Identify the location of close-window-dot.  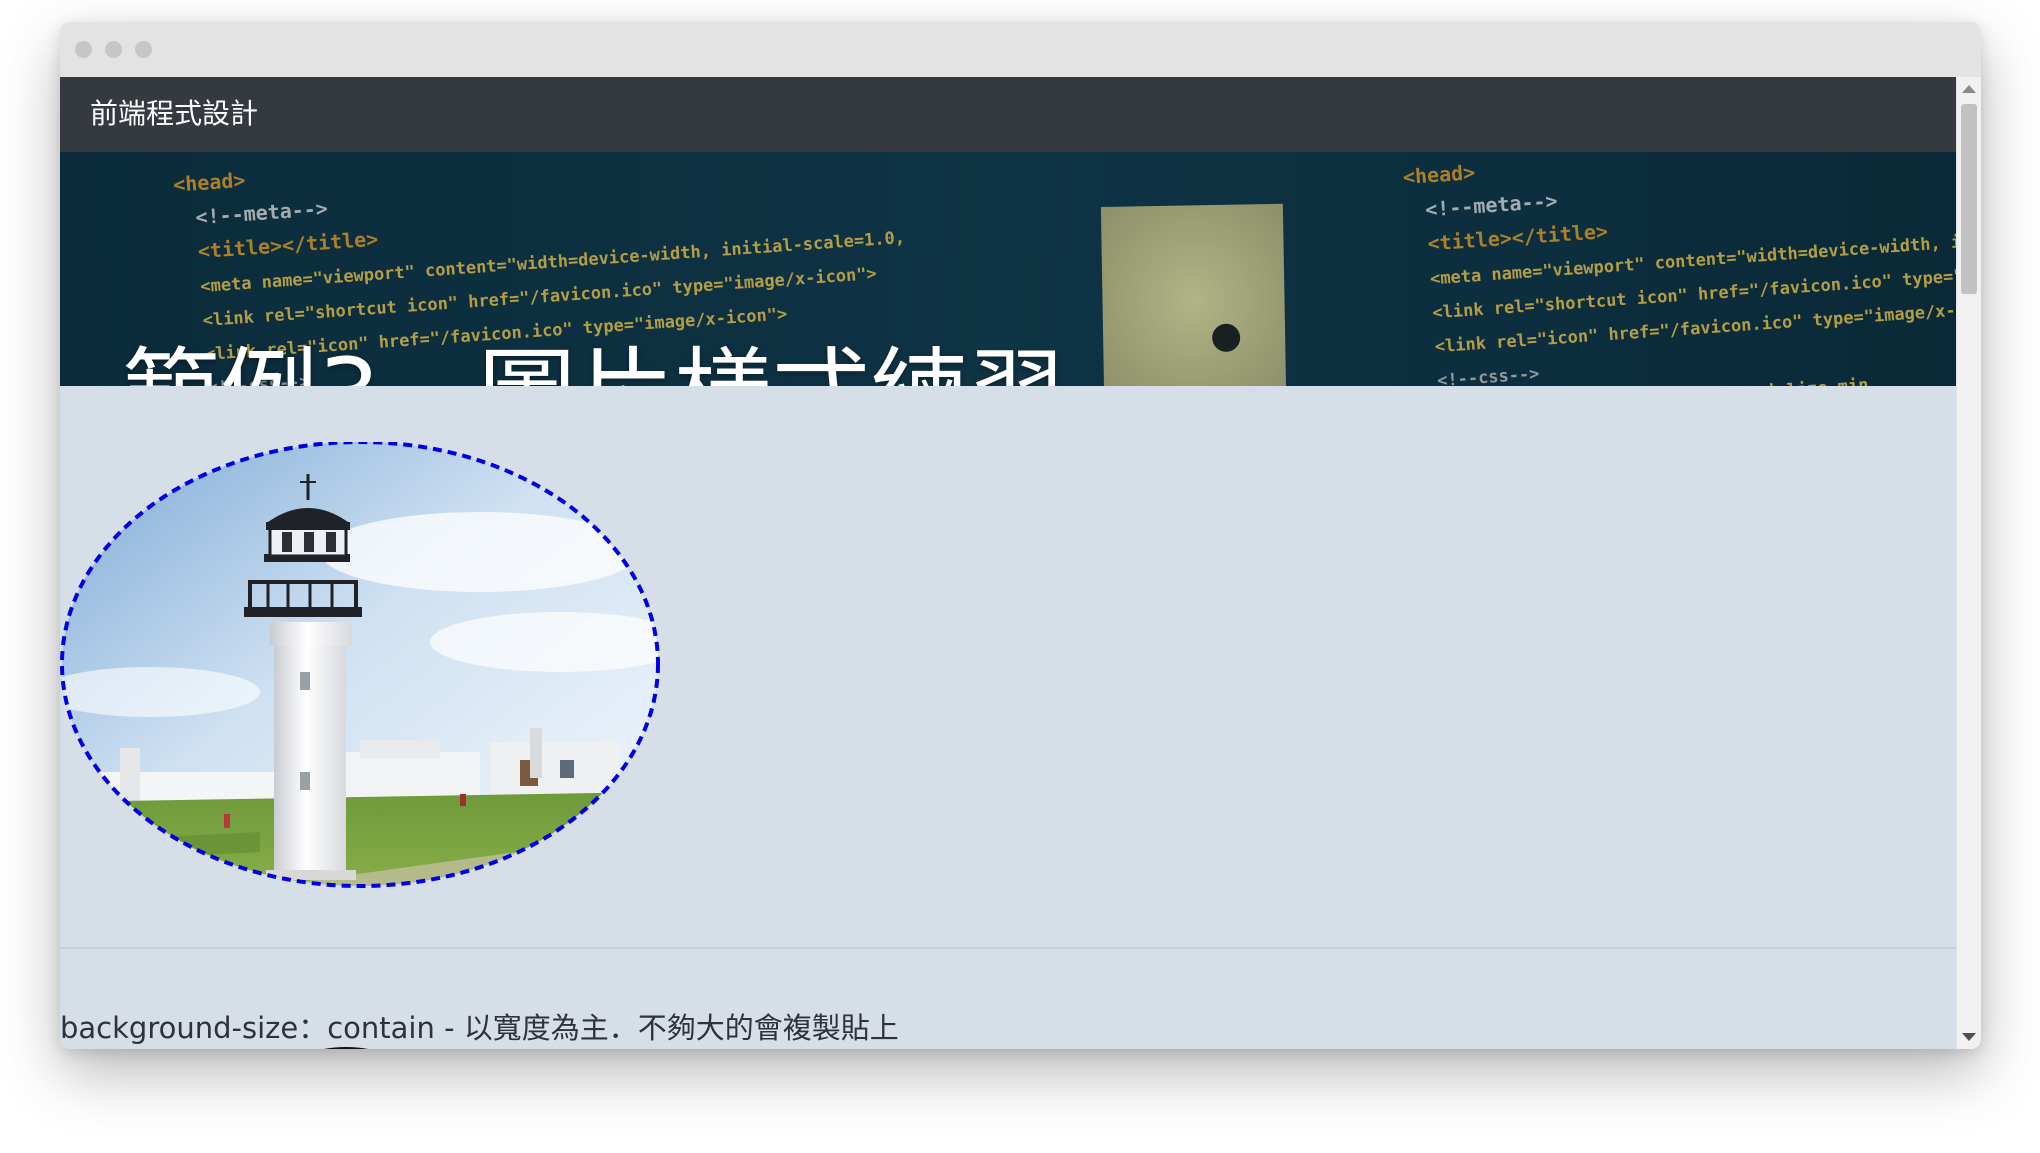
(83, 49).